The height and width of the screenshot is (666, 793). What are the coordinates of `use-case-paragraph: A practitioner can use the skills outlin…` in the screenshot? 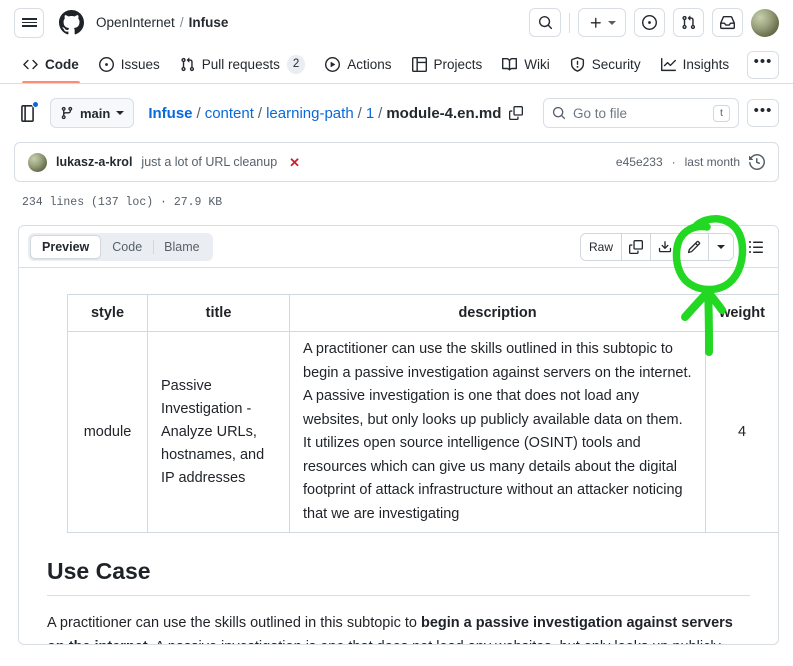 It's located at (398, 628).